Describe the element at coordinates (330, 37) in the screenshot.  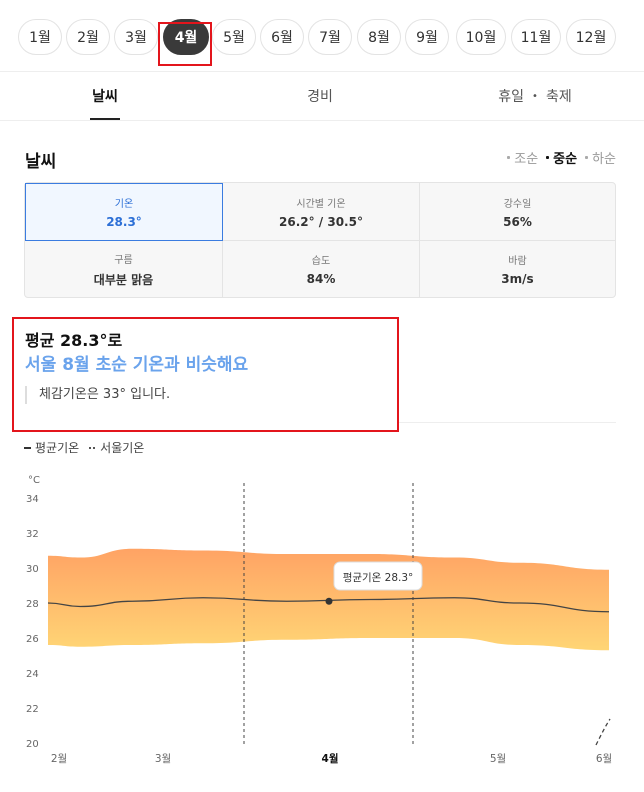
I see `month-chip-7: 7월` at that location.